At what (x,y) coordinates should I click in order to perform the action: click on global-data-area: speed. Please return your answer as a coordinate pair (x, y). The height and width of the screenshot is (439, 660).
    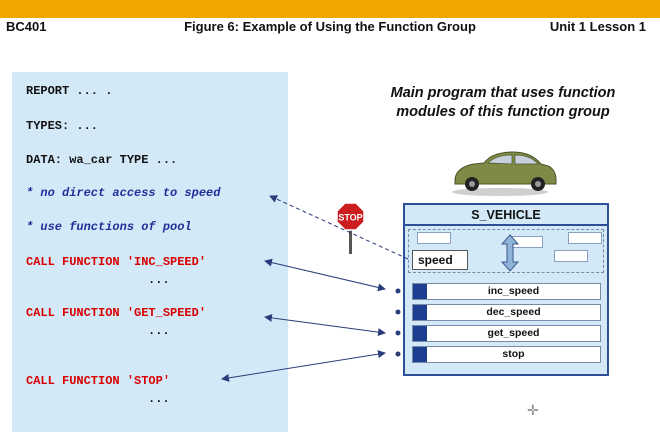
    Looking at the image, I should click on (506, 251).